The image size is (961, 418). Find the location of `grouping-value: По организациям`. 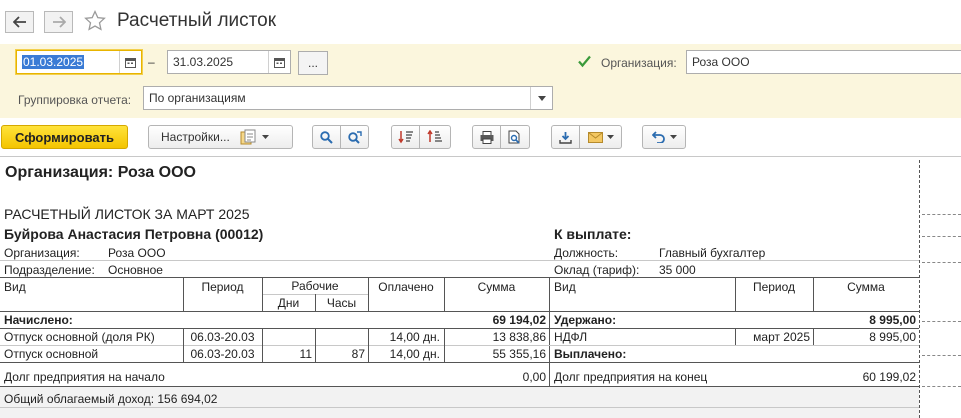

grouping-value: По организациям is located at coordinates (197, 98).